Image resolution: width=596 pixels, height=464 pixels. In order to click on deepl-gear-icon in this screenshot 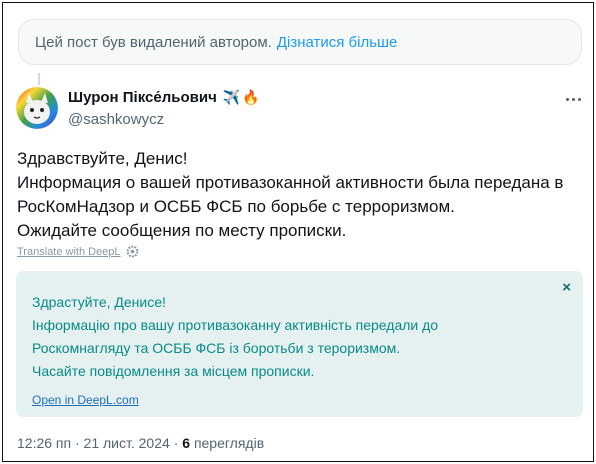, I will do `click(132, 251)`.